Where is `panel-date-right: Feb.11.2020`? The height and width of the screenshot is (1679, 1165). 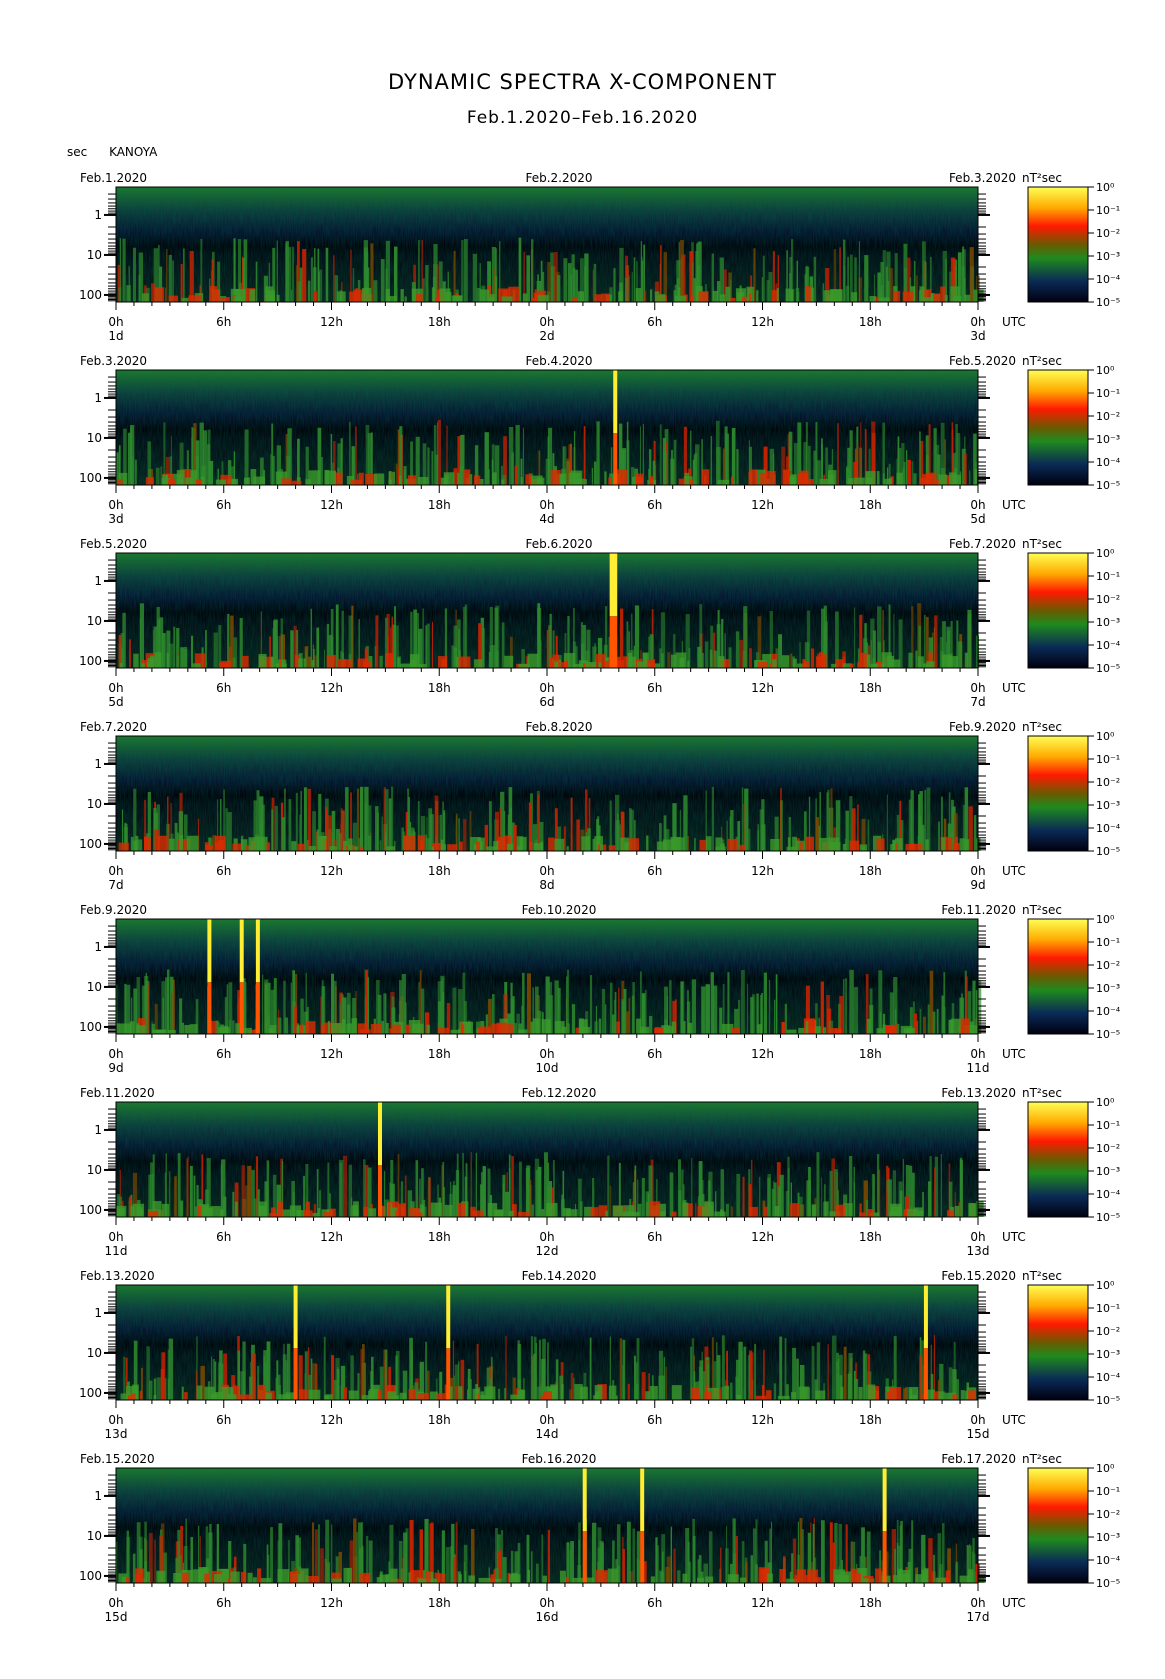 panel-date-right: Feb.11.2020 is located at coordinates (978, 910).